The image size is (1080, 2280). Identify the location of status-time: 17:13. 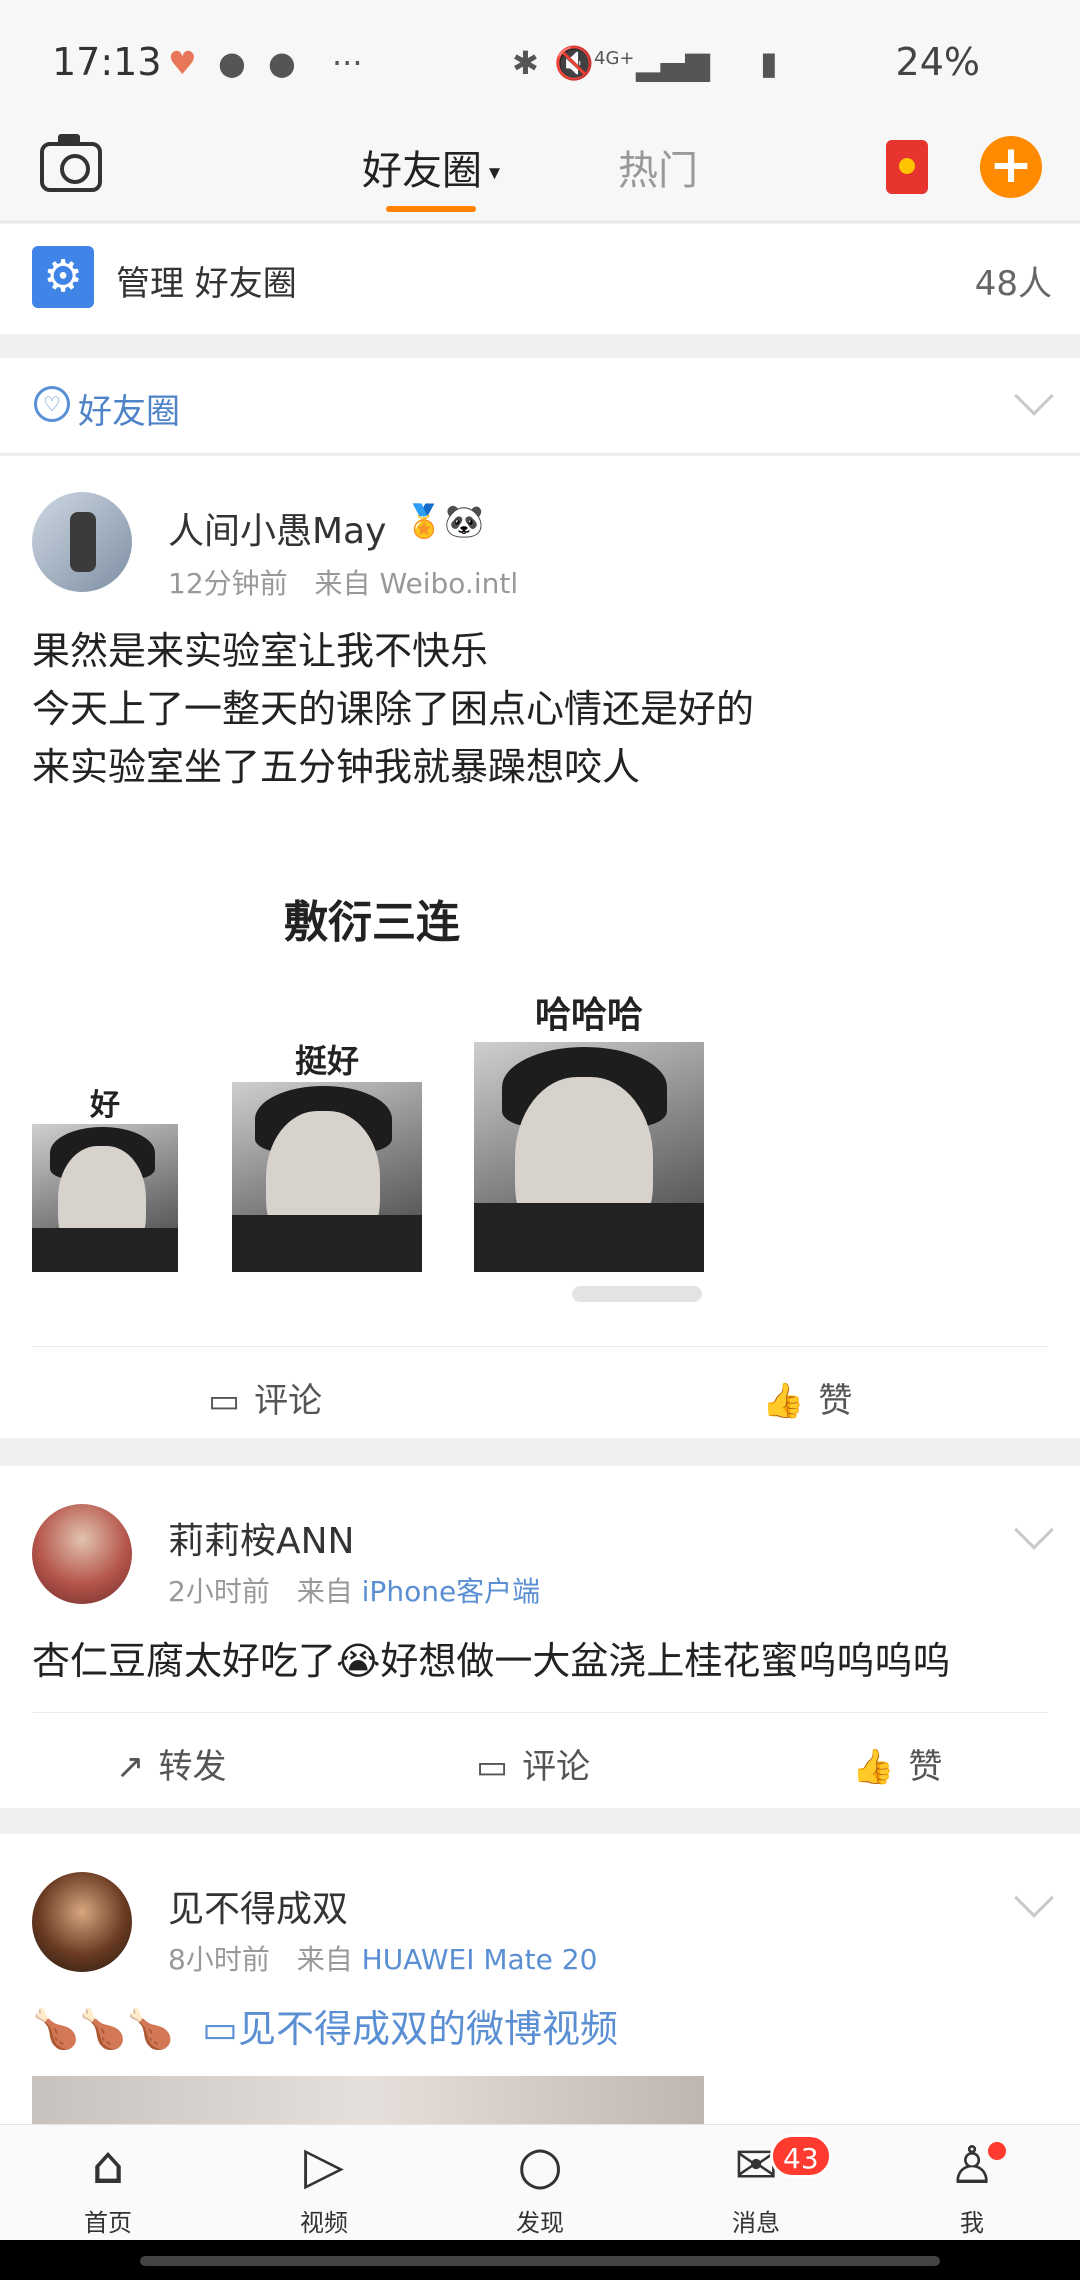
(107, 62).